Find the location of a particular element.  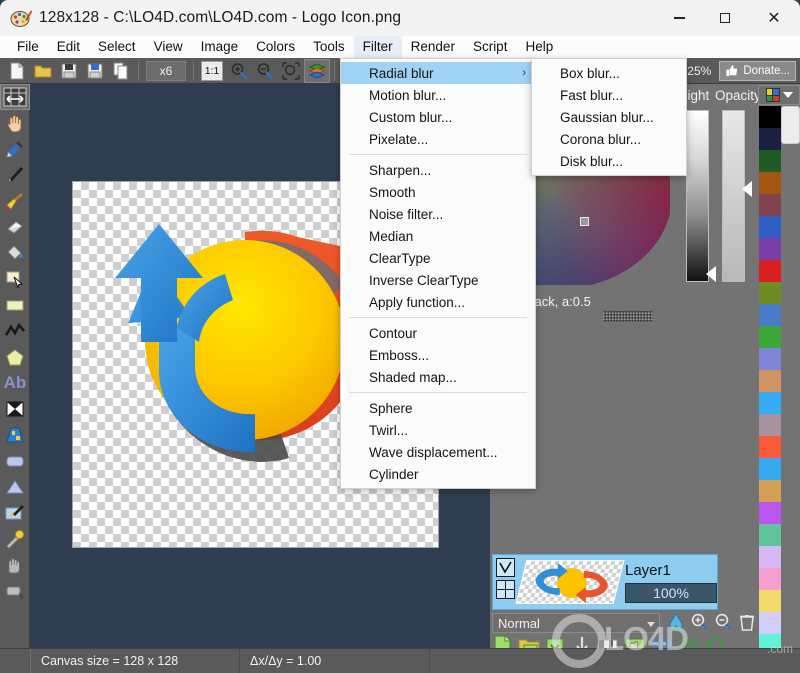

layer-opacity: 100% is located at coordinates (671, 592).